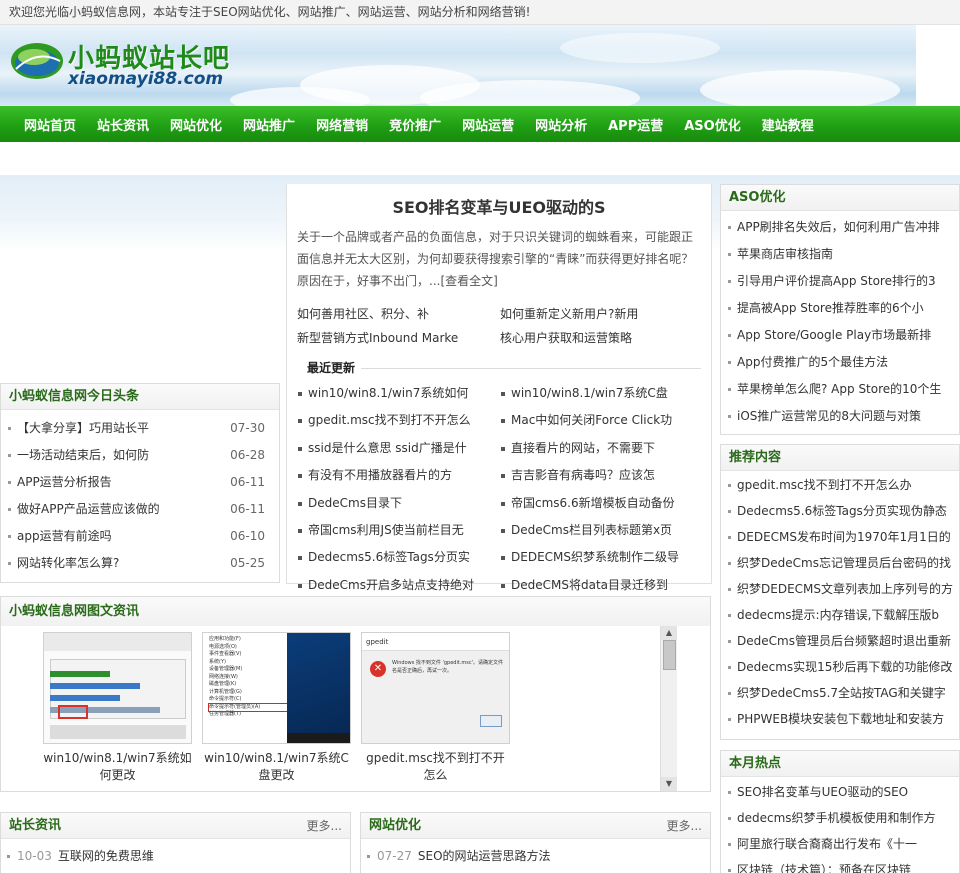 This screenshot has height=873, width=960. I want to click on list-item: 织梦DEDECMS文章列表加上序列号的方, so click(840, 589).